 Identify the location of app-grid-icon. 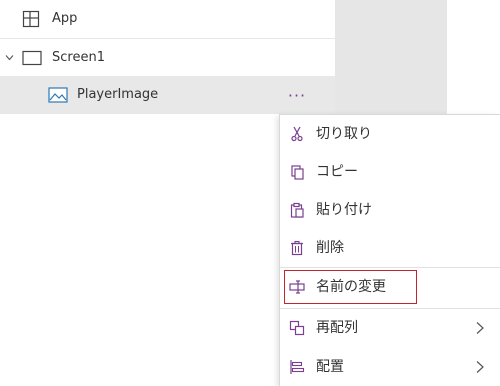
(31, 19).